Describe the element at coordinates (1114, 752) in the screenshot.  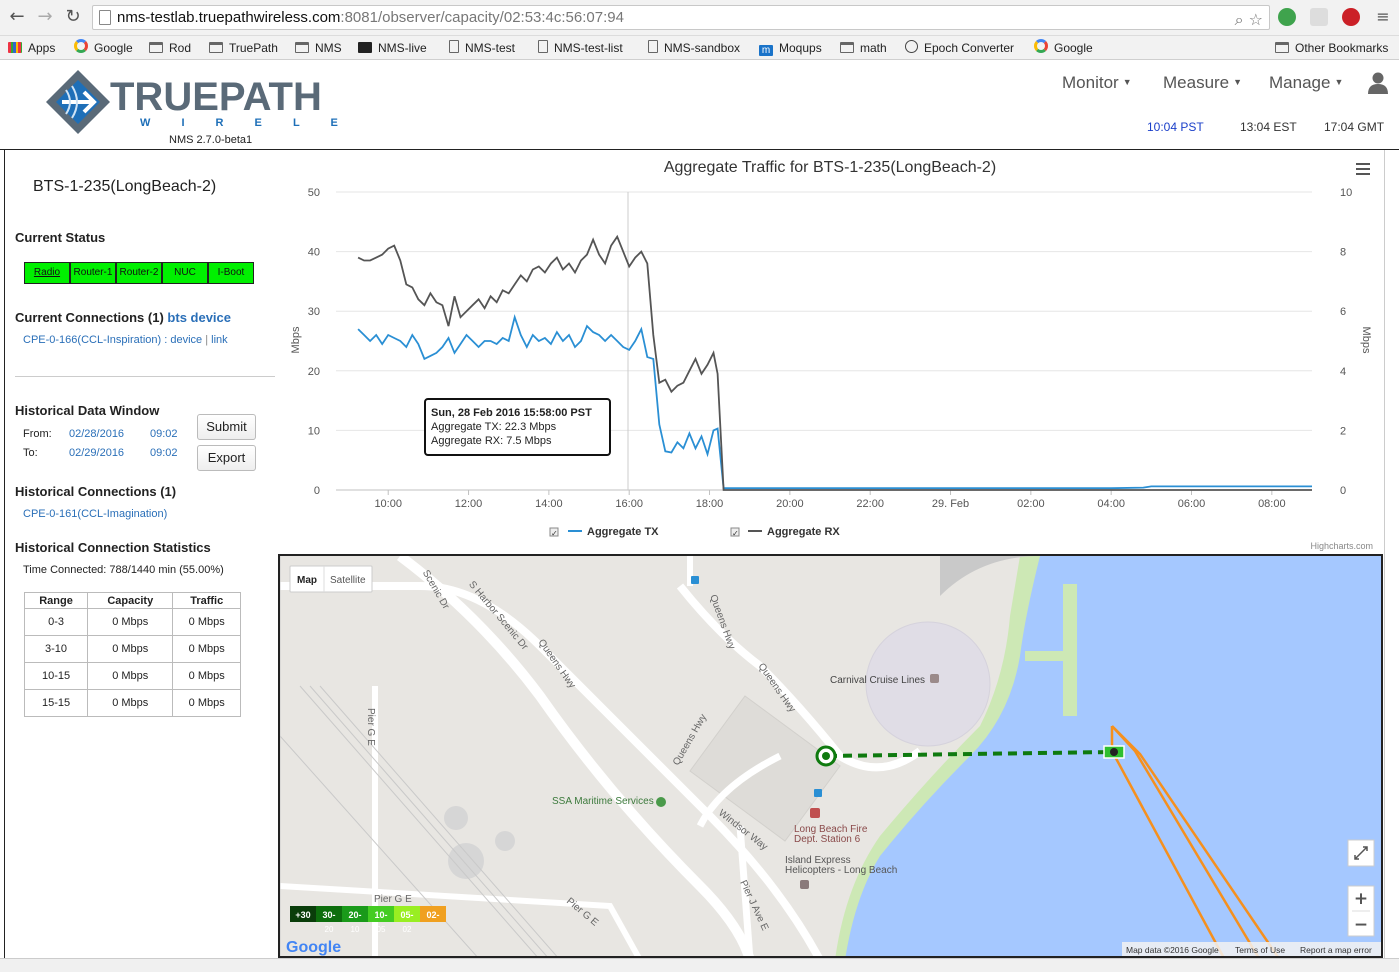
I see `cpe-marker-center` at that location.